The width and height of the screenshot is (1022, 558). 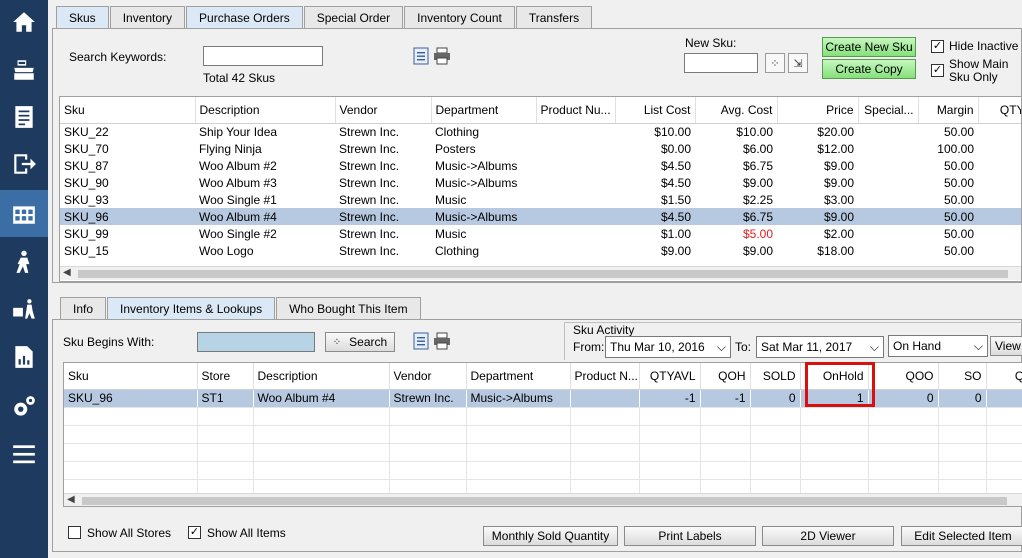 I want to click on sku-table-cell: 100.00, so click(x=955, y=148).